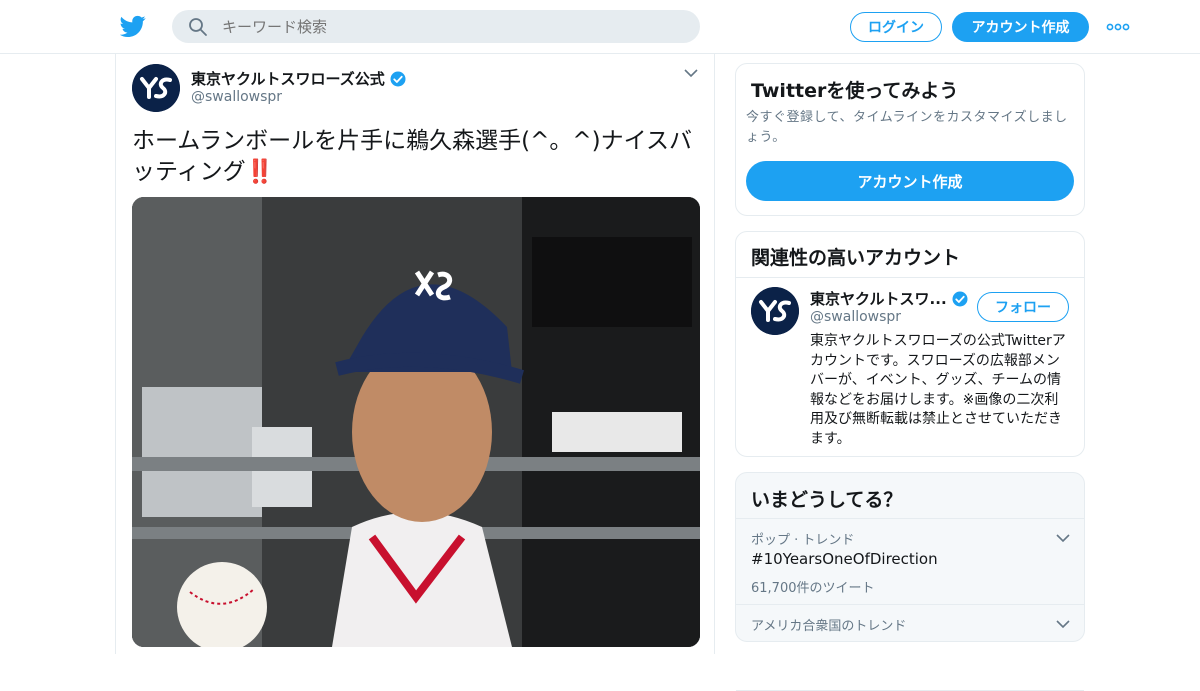  Describe the element at coordinates (803, 540) in the screenshot. I see `trend-context: ポップ · トレンド` at that location.